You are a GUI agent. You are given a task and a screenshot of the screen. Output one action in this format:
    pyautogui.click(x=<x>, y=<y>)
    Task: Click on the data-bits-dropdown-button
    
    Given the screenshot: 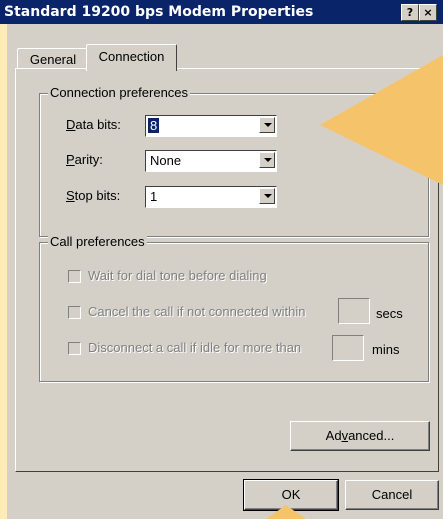 What is the action you would take?
    pyautogui.click(x=267, y=125)
    